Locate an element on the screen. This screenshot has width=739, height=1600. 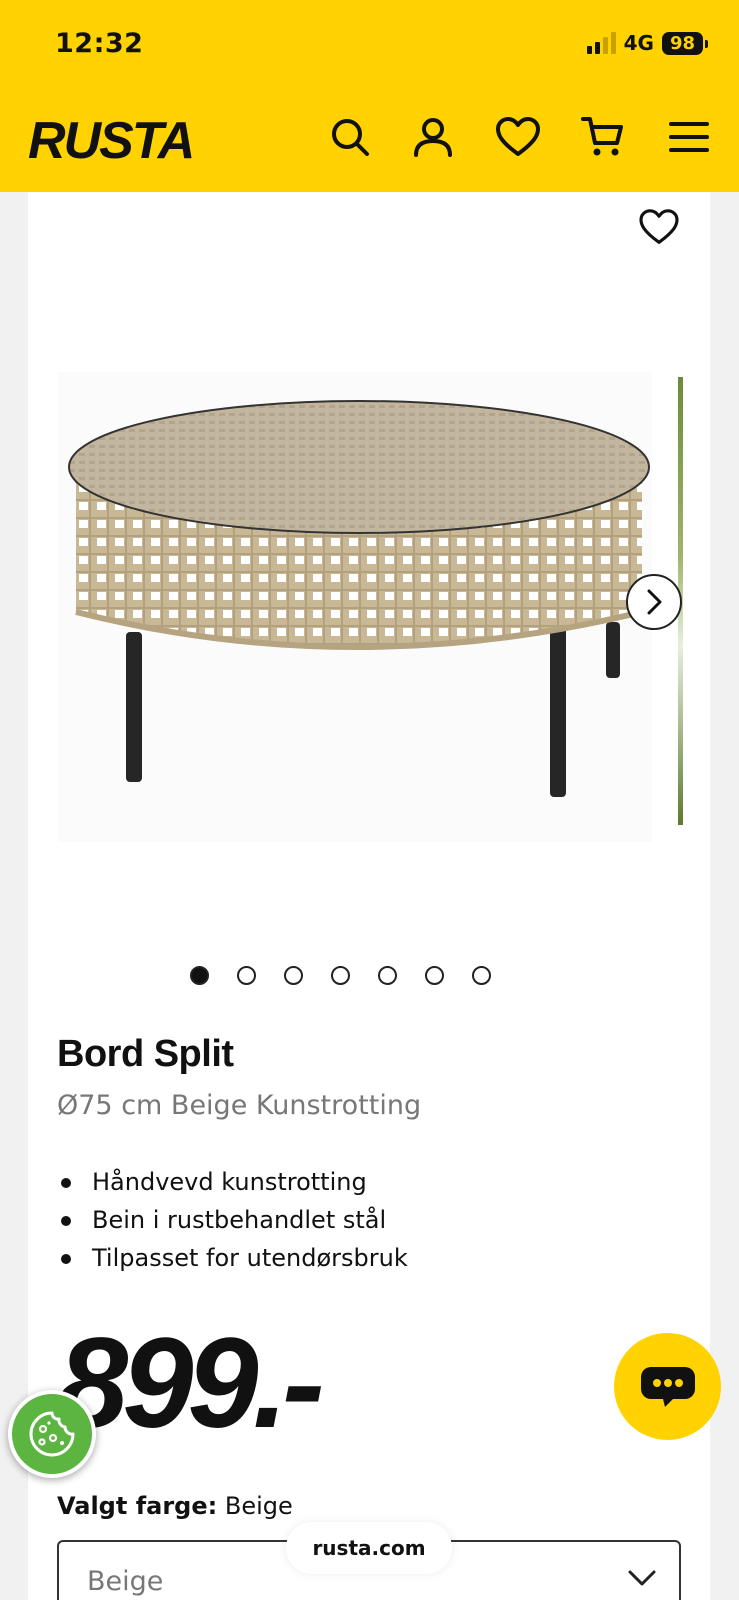
chat-button is located at coordinates (667, 1386).